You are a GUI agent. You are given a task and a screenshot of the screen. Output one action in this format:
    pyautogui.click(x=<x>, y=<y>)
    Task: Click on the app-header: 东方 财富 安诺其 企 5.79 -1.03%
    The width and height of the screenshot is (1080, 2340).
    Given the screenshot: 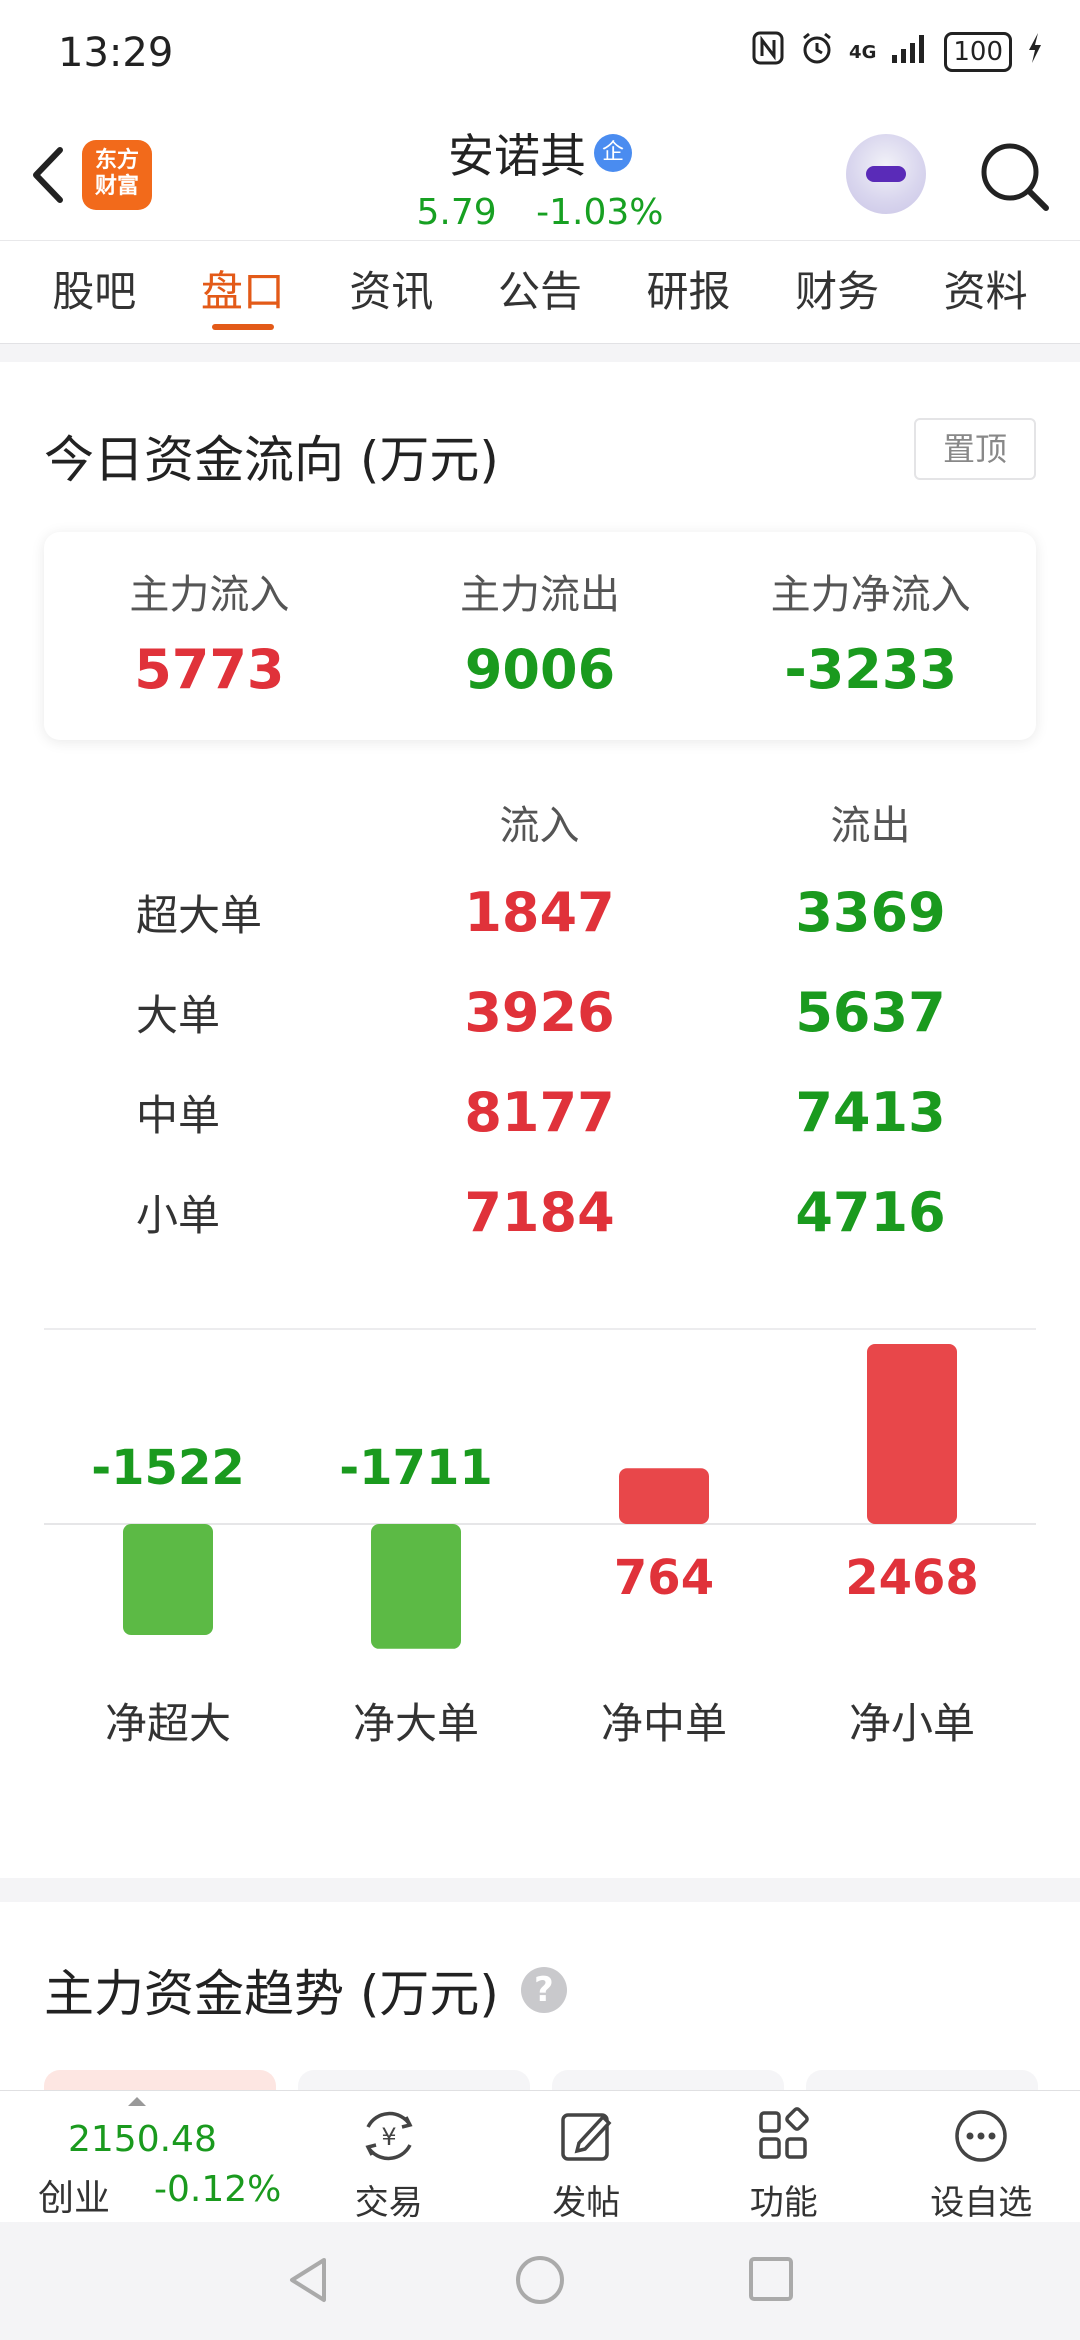 What is the action you would take?
    pyautogui.click(x=540, y=175)
    